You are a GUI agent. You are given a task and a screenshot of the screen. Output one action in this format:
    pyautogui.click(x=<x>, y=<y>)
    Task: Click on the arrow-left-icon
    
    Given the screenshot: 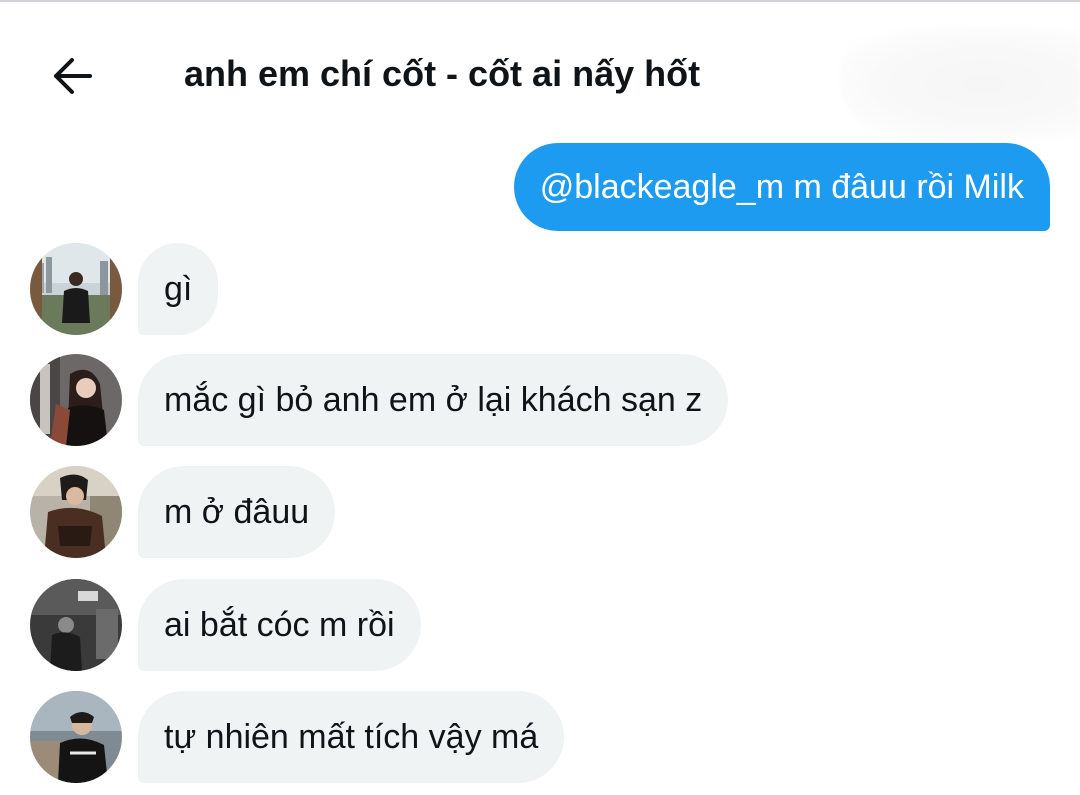 What is the action you would take?
    pyautogui.click(x=73, y=76)
    